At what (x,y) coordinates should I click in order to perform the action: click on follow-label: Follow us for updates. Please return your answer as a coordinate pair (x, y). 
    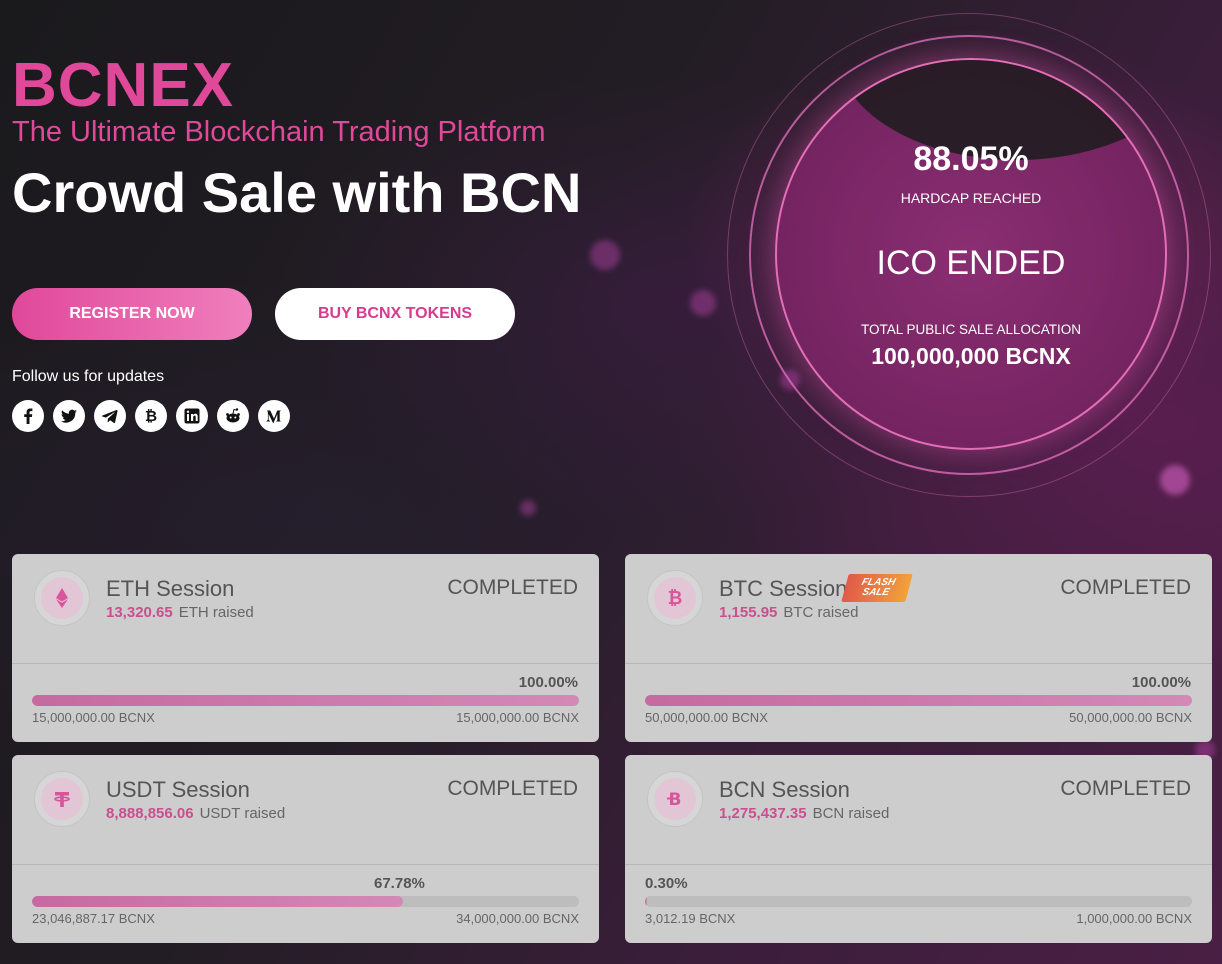
    Looking at the image, I should click on (88, 376).